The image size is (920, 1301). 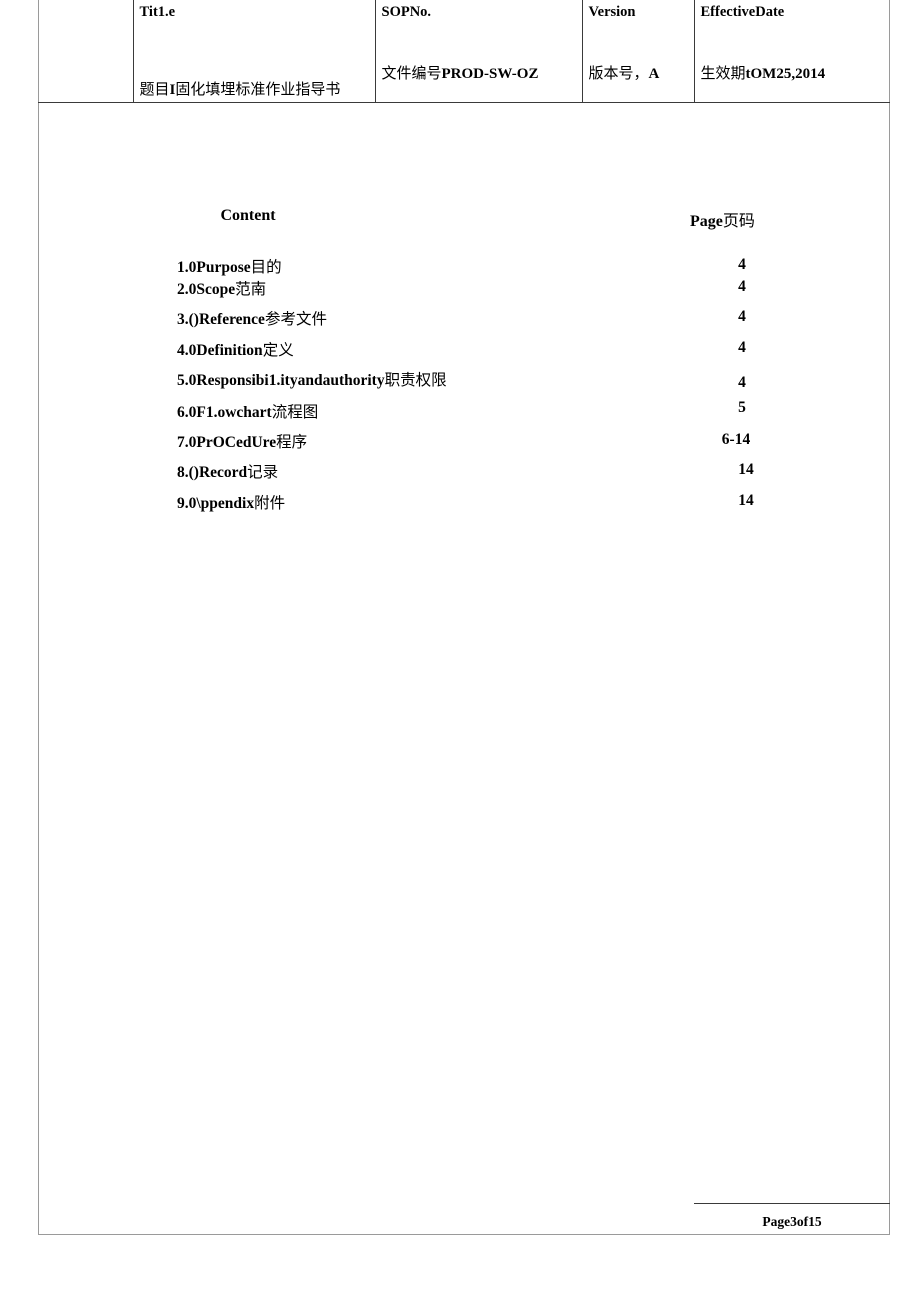 What do you see at coordinates (223, 472) in the screenshot?
I see `toc-item-title-en: Record` at bounding box center [223, 472].